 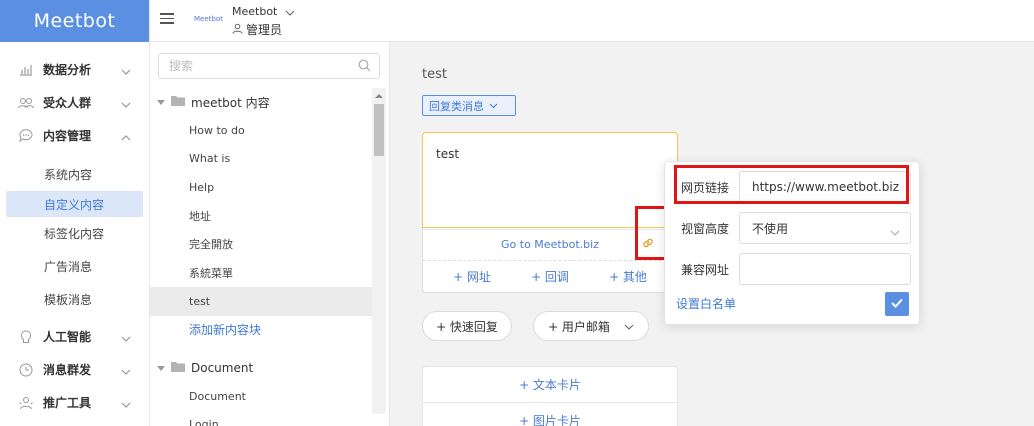 What do you see at coordinates (26, 103) in the screenshot?
I see `users-icon` at bounding box center [26, 103].